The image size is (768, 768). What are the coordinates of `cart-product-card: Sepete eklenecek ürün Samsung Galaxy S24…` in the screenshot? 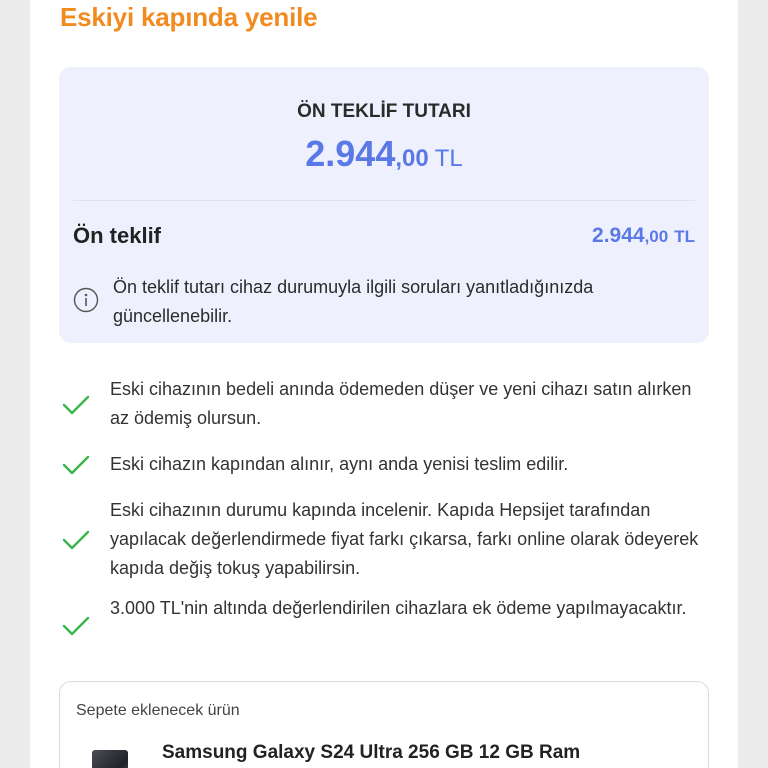 It's located at (384, 724).